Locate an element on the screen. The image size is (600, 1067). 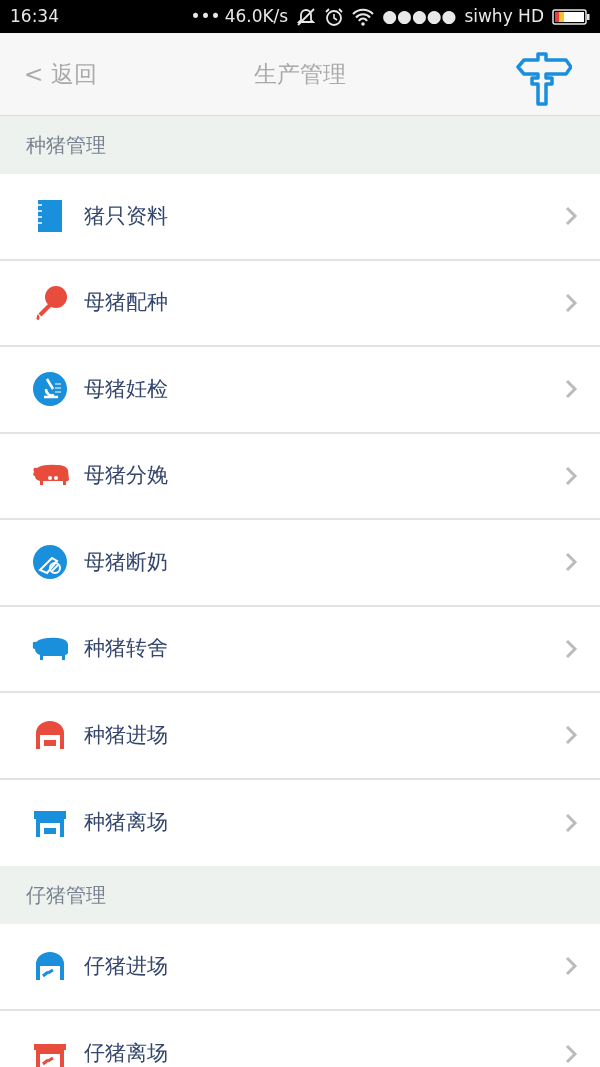
clock-time: 16:34 is located at coordinates (34, 16).